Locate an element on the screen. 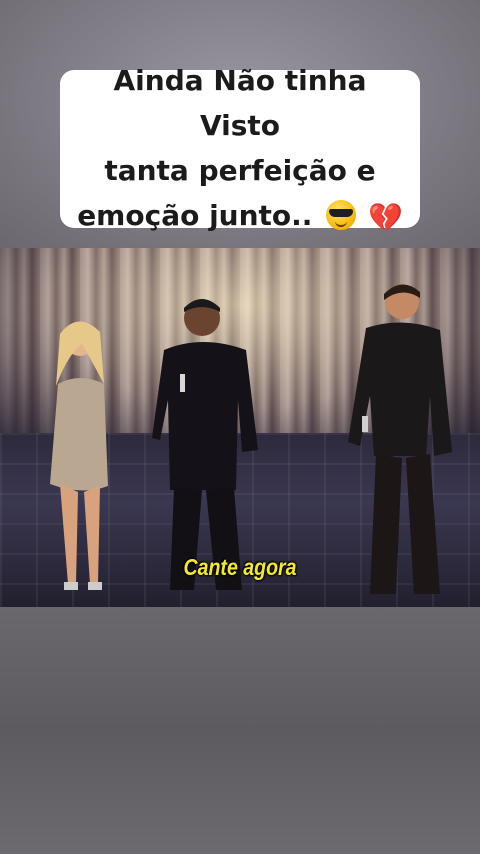  caption-line-1: Ainda Não tinha Visto is located at coordinates (240, 103).